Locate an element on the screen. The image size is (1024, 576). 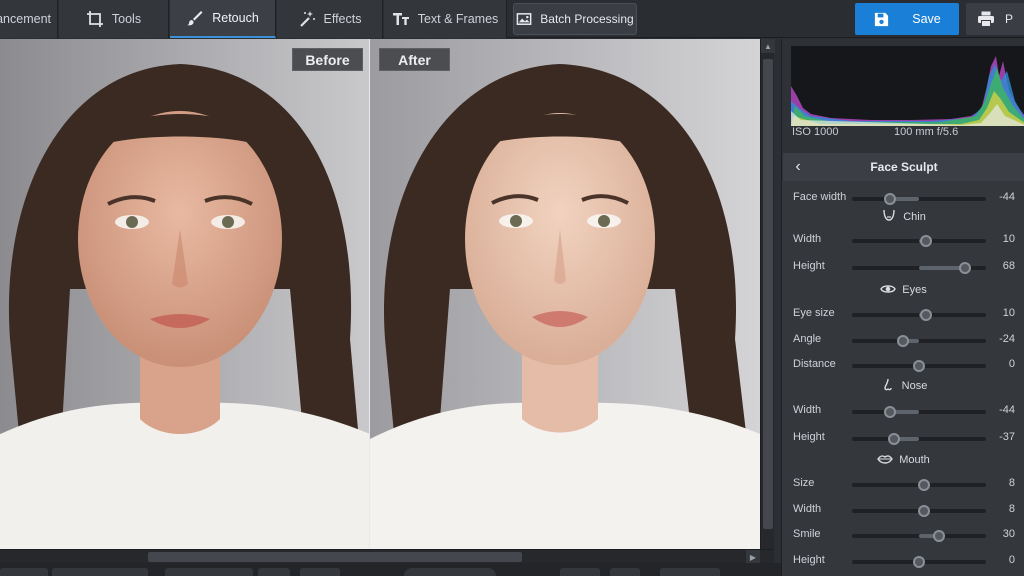
iso-value: ISO 1000 is located at coordinates (815, 132).